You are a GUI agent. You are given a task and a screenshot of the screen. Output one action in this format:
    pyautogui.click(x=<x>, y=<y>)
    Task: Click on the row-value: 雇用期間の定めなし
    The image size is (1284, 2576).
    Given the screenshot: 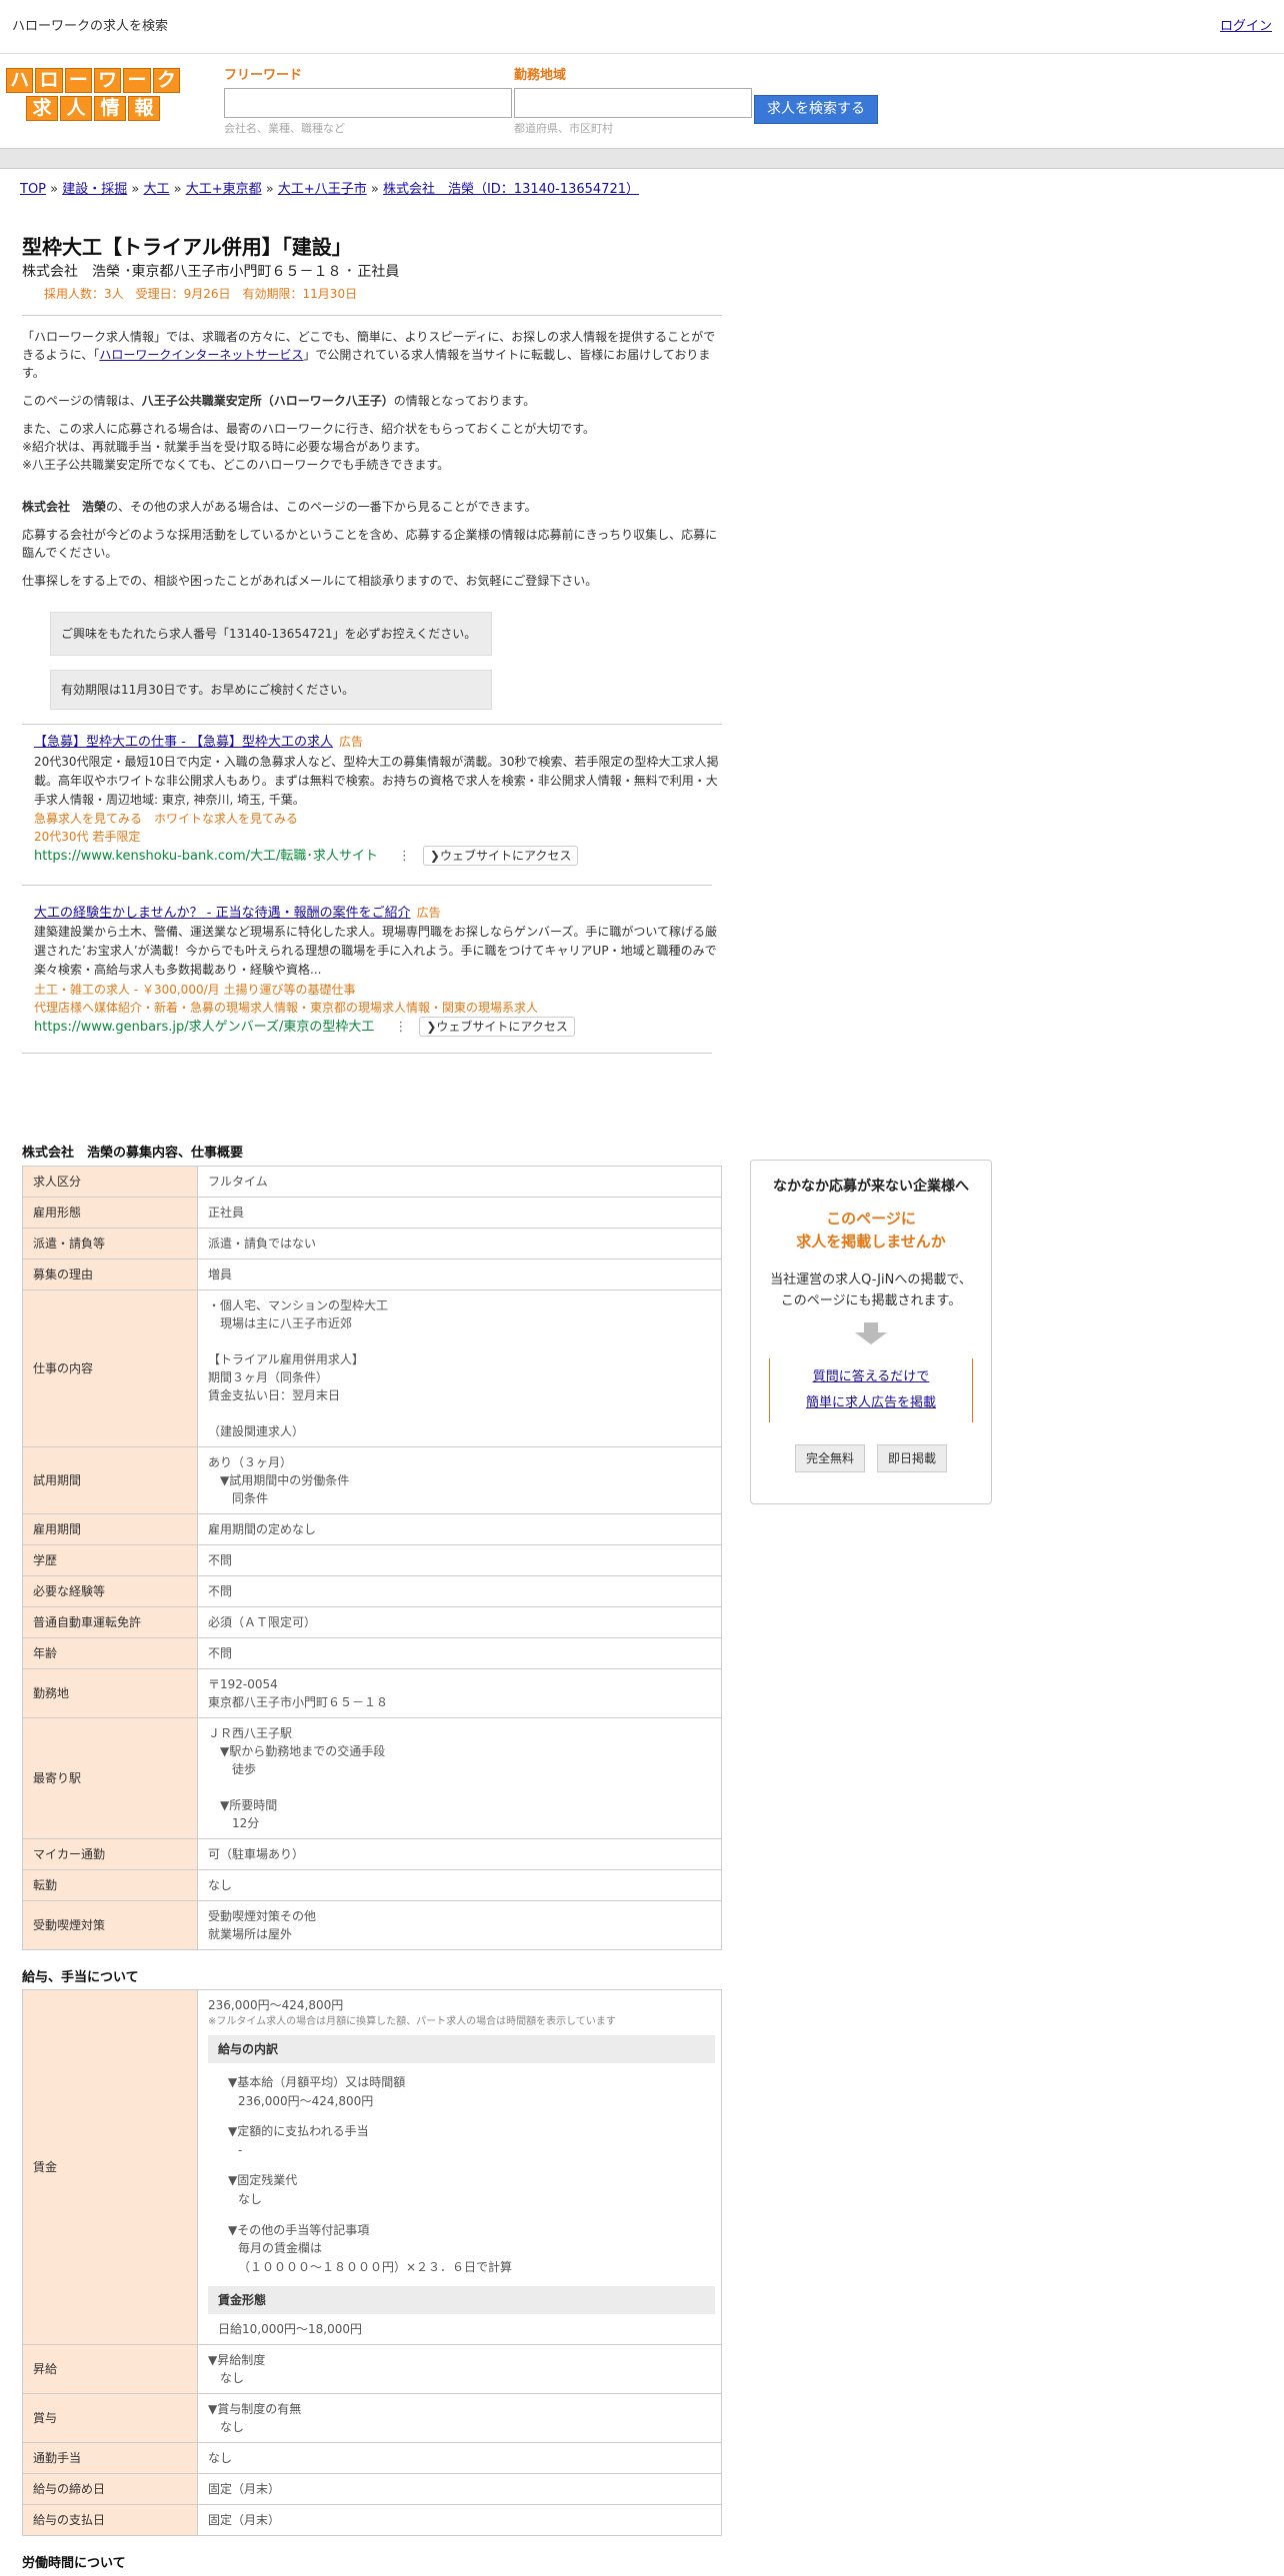 What is the action you would take?
    pyautogui.click(x=459, y=1529)
    